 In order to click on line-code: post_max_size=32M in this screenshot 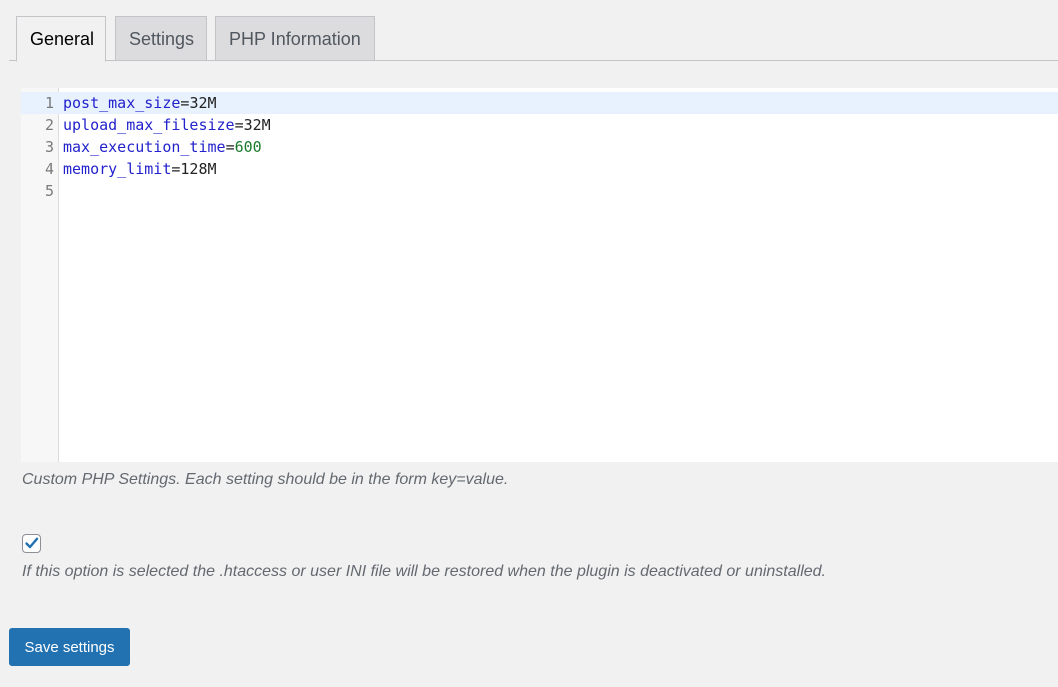, I will do `click(140, 103)`.